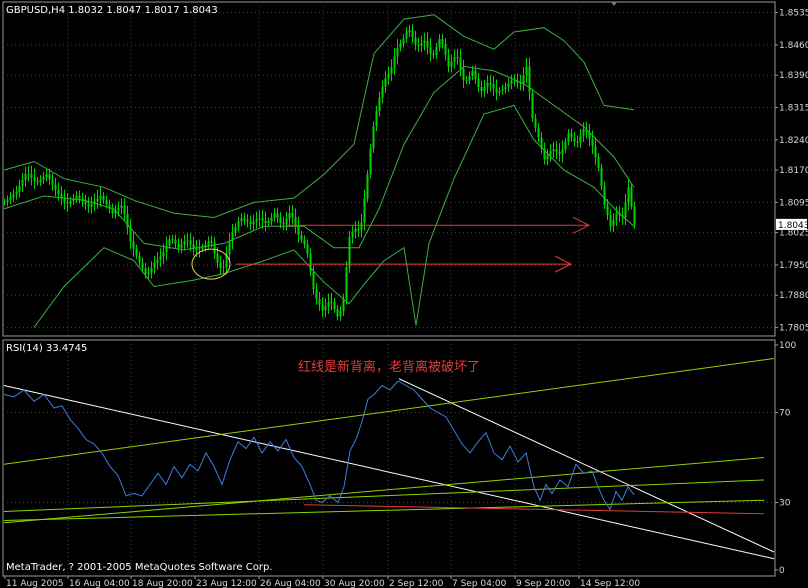 The height and width of the screenshot is (588, 808). What do you see at coordinates (162, 583) in the screenshot?
I see `time-tick-label: 18 Aug 20:00` at bounding box center [162, 583].